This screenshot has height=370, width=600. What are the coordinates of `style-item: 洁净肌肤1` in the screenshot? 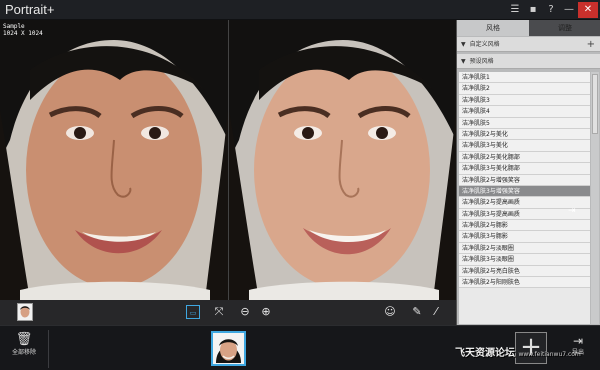 It's located at (524, 78).